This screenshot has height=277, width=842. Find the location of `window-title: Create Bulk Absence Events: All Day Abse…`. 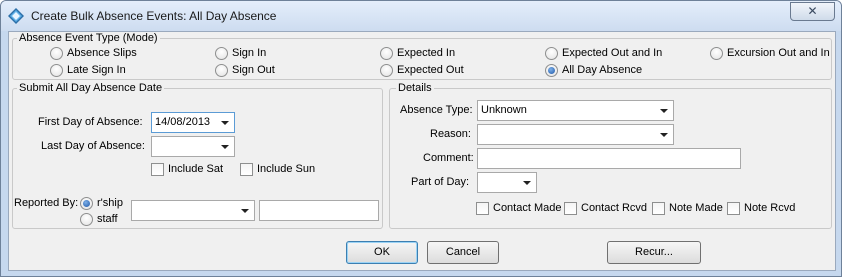

window-title: Create Bulk Absence Events: All Day Abse… is located at coordinates (154, 16).